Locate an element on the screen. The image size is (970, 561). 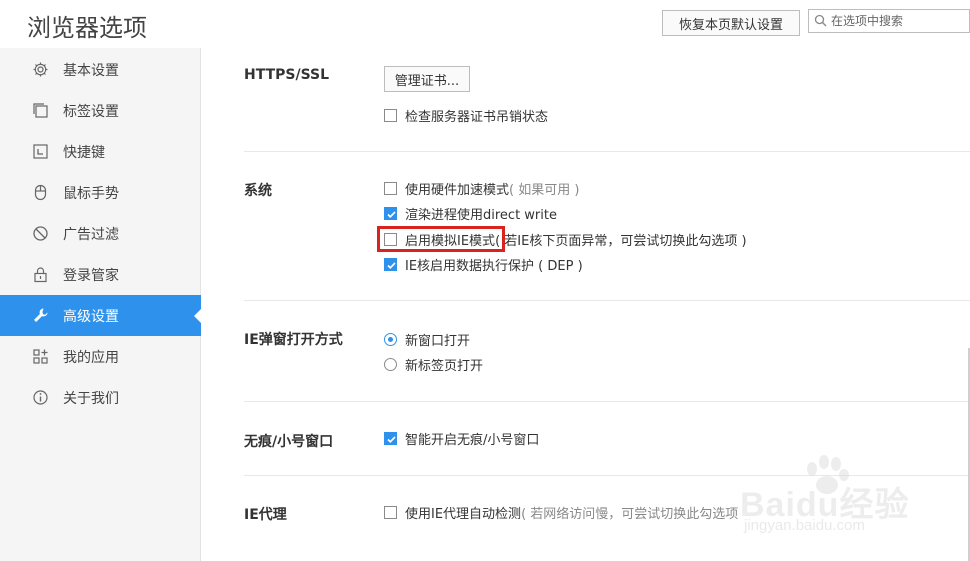
sidebar-item-ad-filter: 广告过滤 is located at coordinates (100, 233).